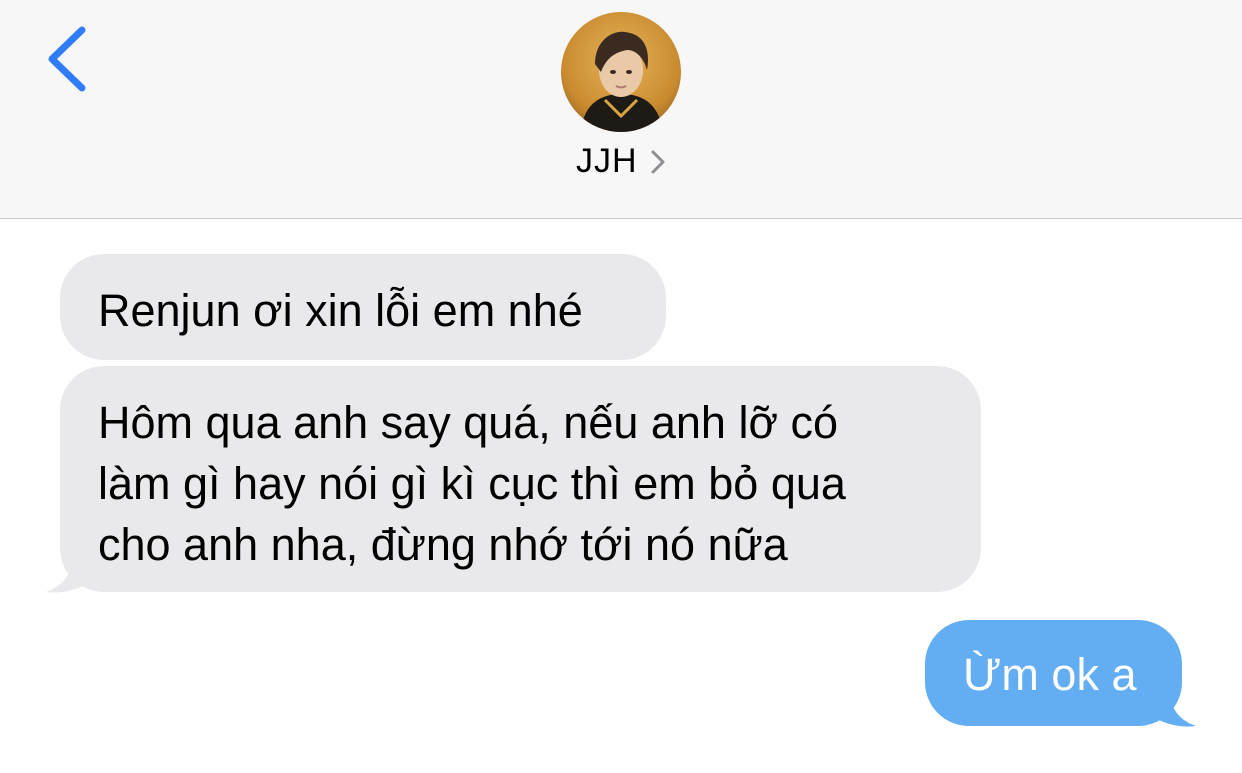 The width and height of the screenshot is (1242, 773). I want to click on message-text: Renjun ơi xin lỗi em nhé, so click(340, 310).